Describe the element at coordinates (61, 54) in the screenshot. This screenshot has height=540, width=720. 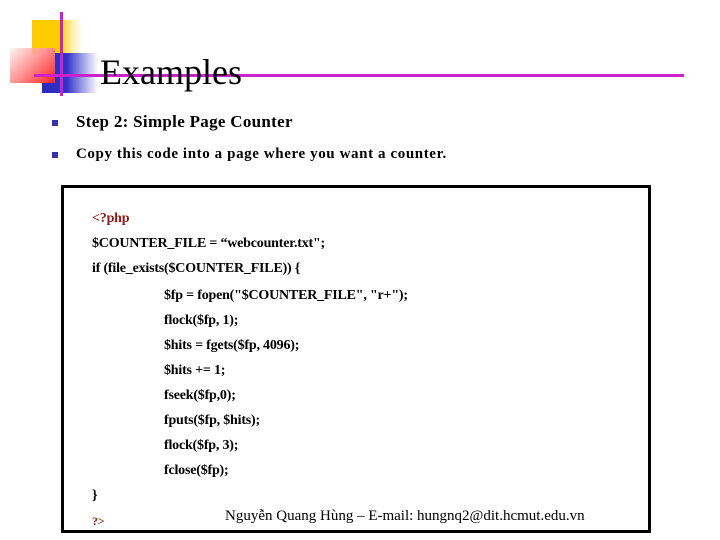
I see `title-vertical-rule` at that location.